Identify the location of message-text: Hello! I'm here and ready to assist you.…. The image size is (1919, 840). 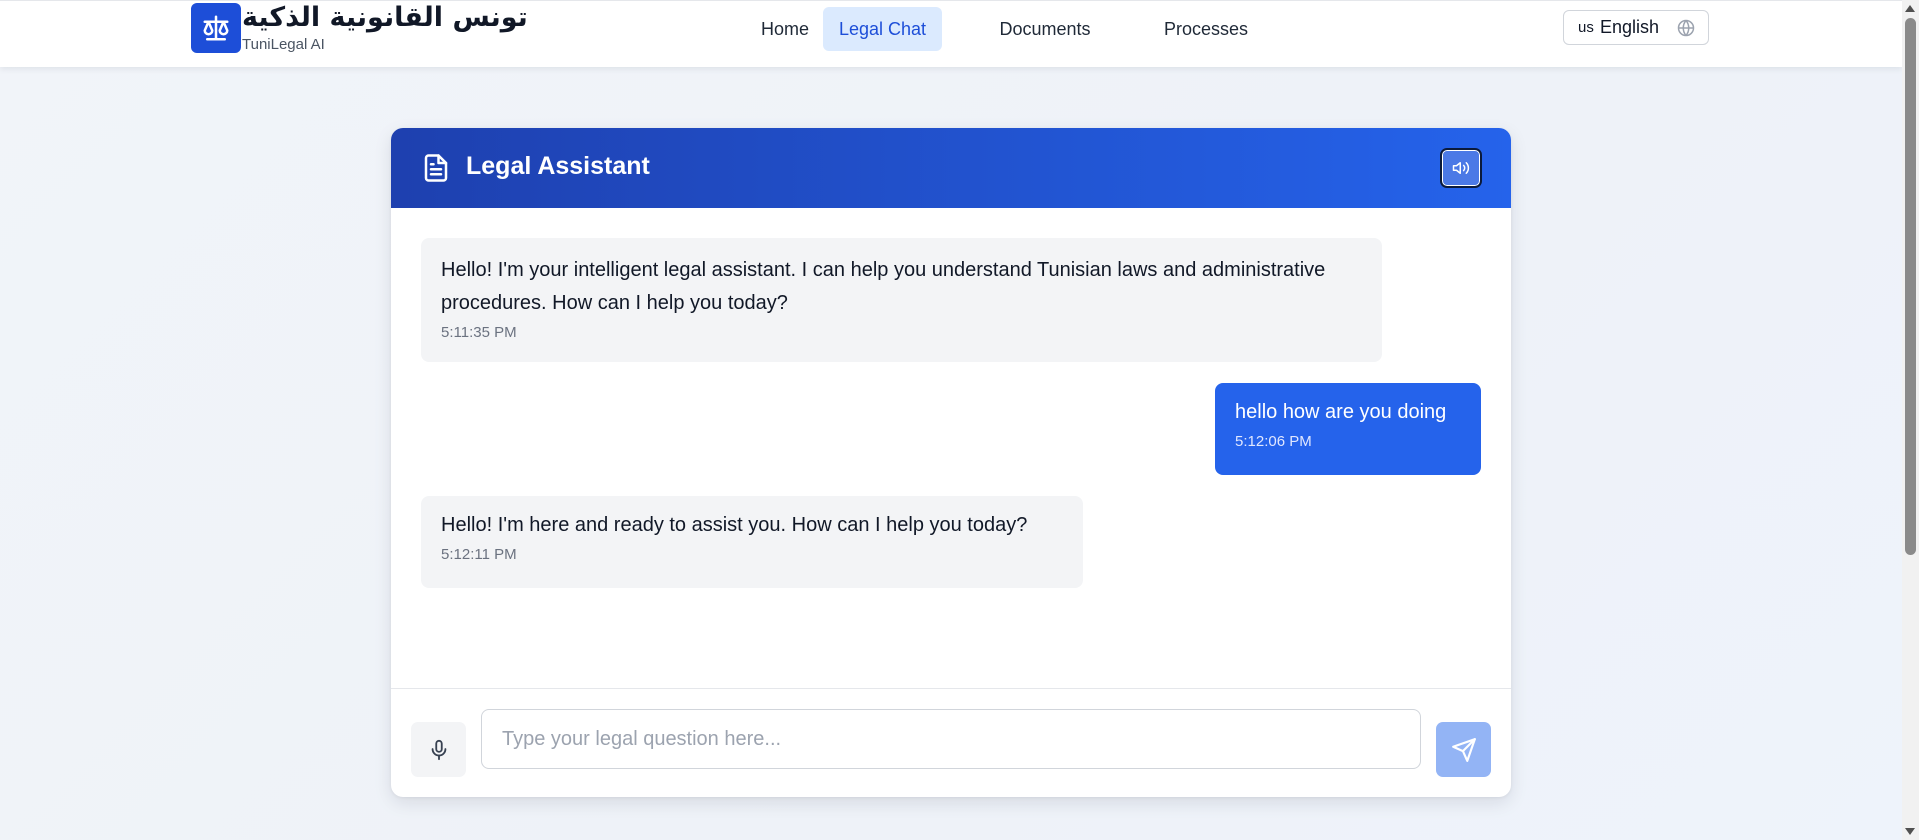
(734, 525).